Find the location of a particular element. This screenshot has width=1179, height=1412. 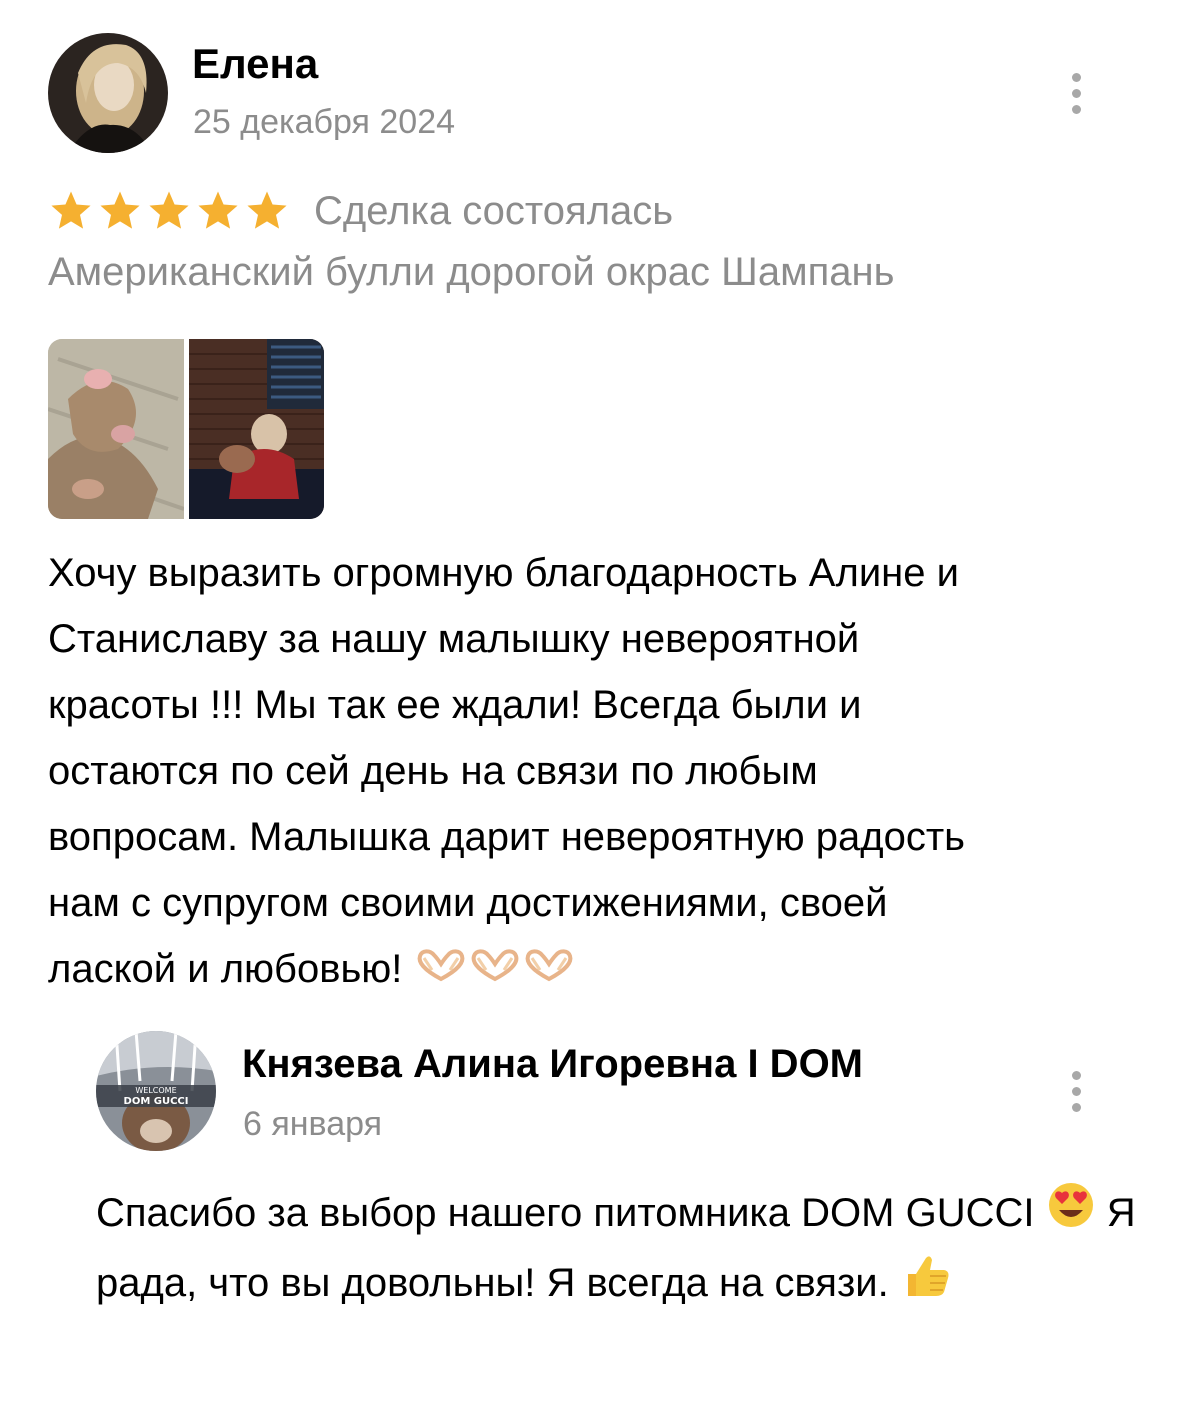

photo-paws-thumbnail is located at coordinates (116, 429).